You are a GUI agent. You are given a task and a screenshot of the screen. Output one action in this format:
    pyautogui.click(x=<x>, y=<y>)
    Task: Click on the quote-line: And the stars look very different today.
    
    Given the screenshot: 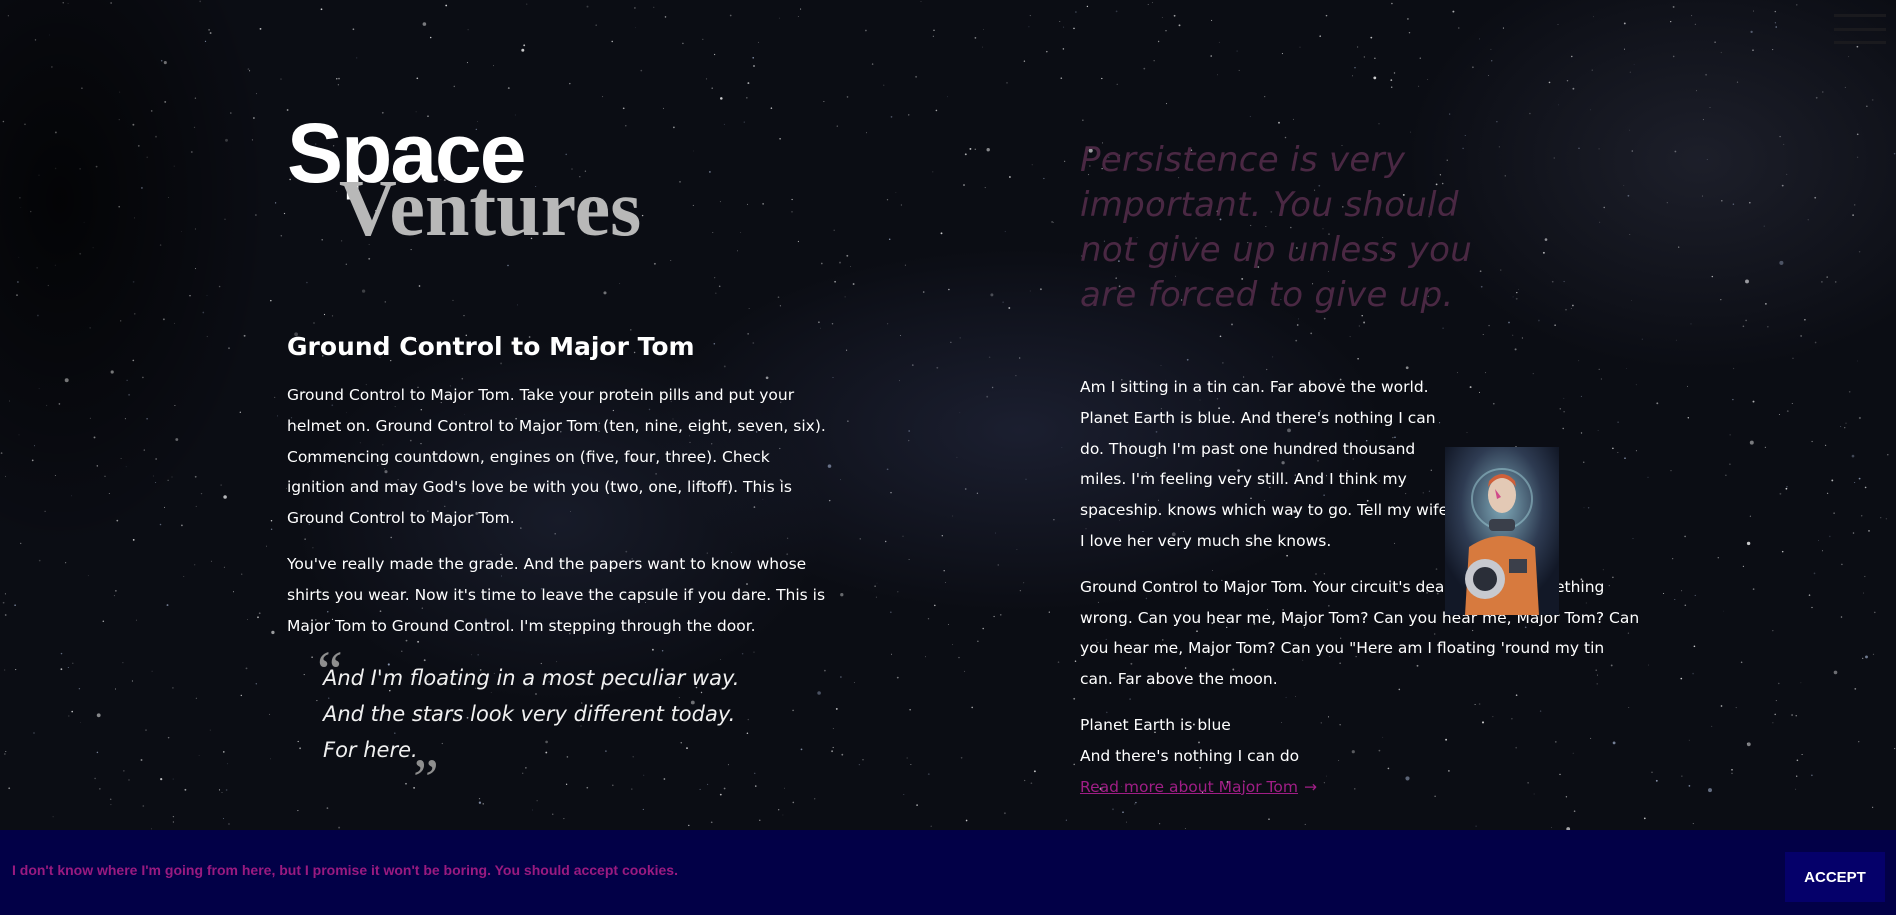 What is the action you would take?
    pyautogui.click(x=529, y=714)
    